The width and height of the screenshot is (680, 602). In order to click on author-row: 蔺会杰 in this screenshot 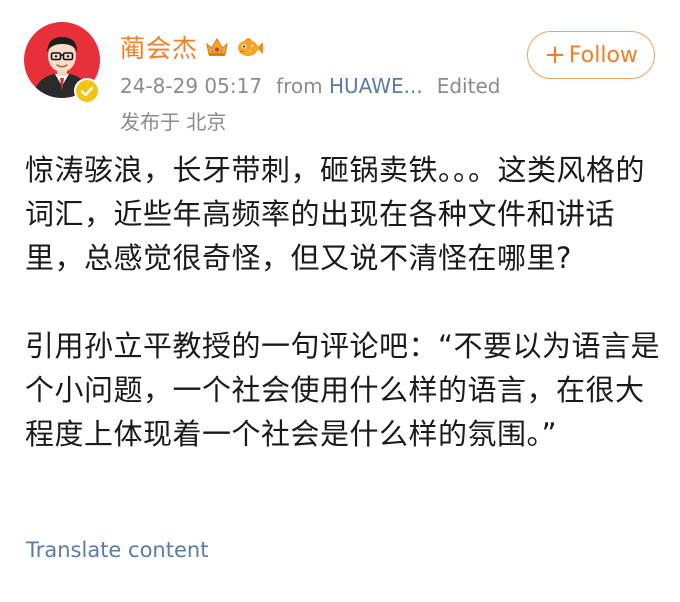, I will do `click(192, 47)`.